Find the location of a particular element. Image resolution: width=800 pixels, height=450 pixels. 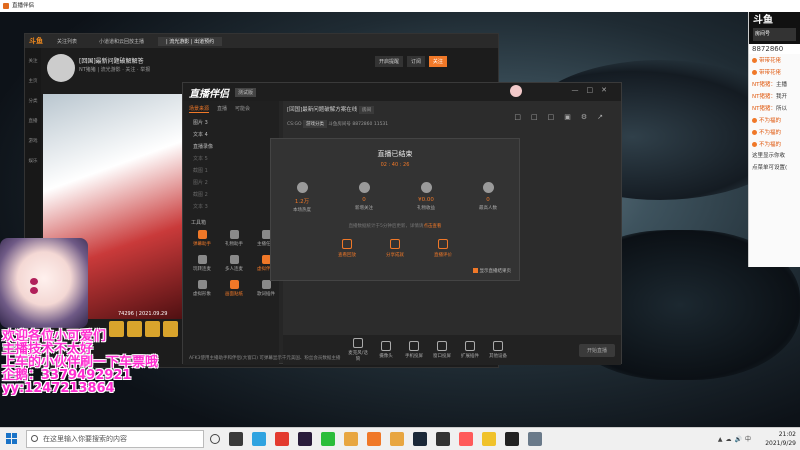

avatar-eyes is located at coordinates (44, 286).